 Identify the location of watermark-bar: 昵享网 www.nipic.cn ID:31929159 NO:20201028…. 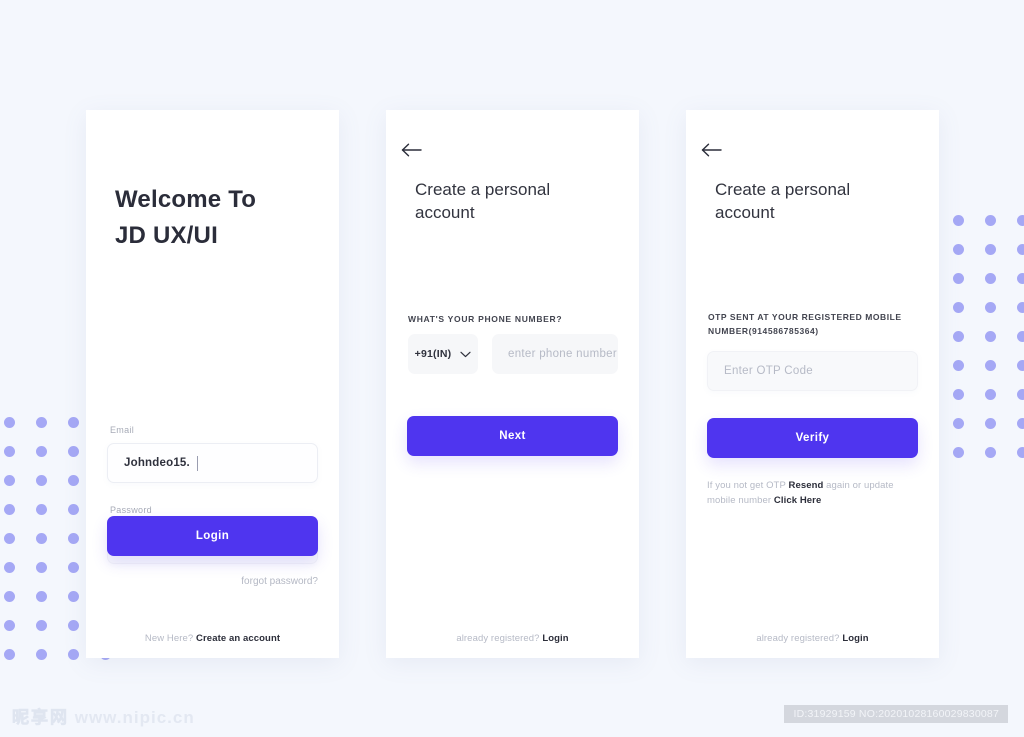
(512, 716).